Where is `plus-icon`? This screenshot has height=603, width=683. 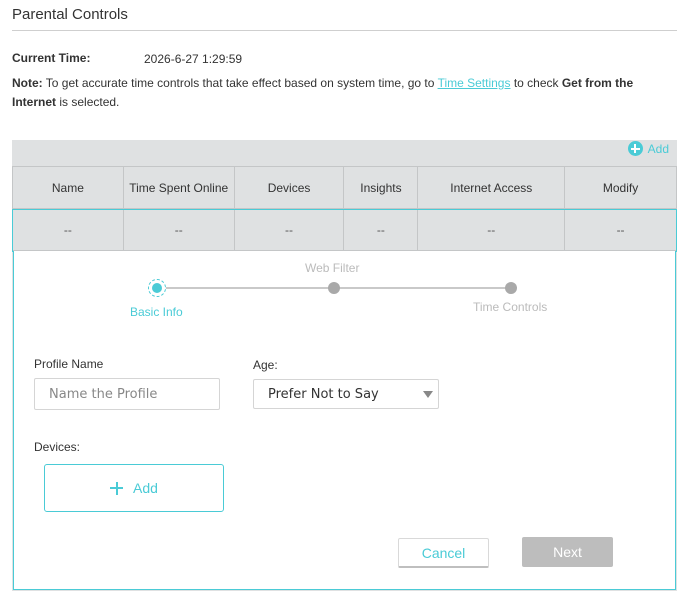
plus-icon is located at coordinates (117, 488).